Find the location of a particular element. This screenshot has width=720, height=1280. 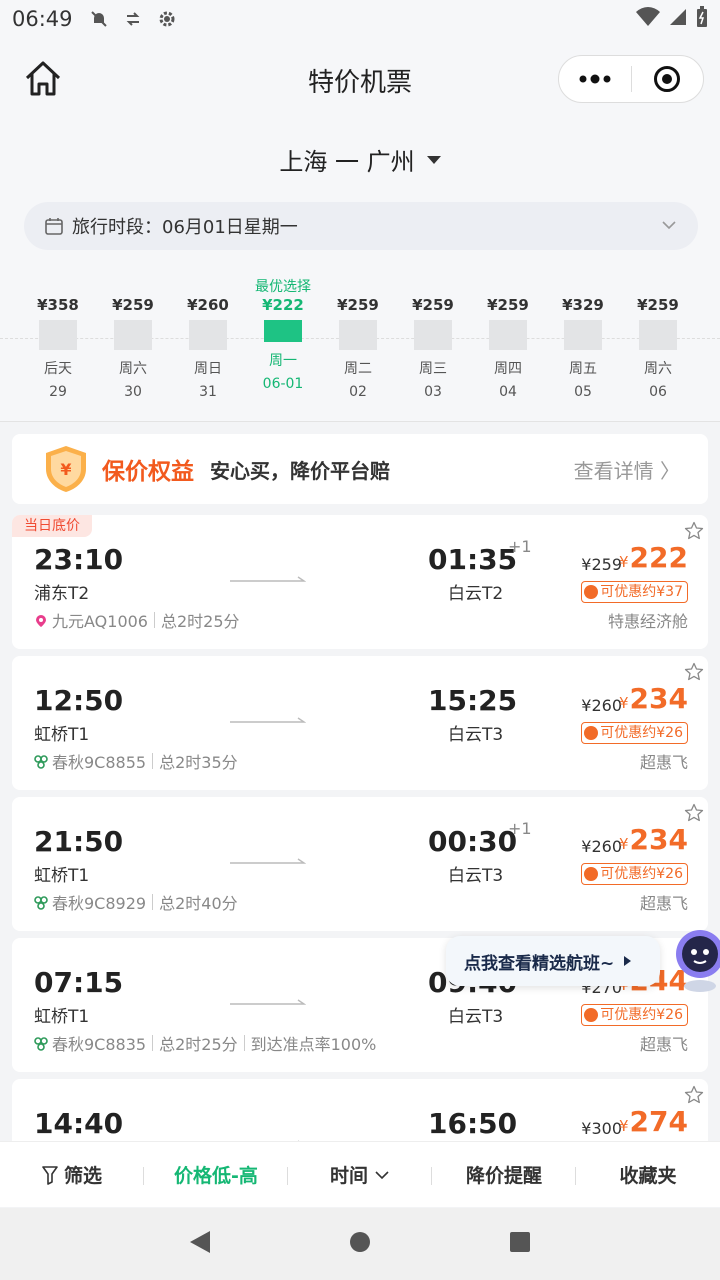

date-cell: ¥259 周六 30 is located at coordinates (133, 348).